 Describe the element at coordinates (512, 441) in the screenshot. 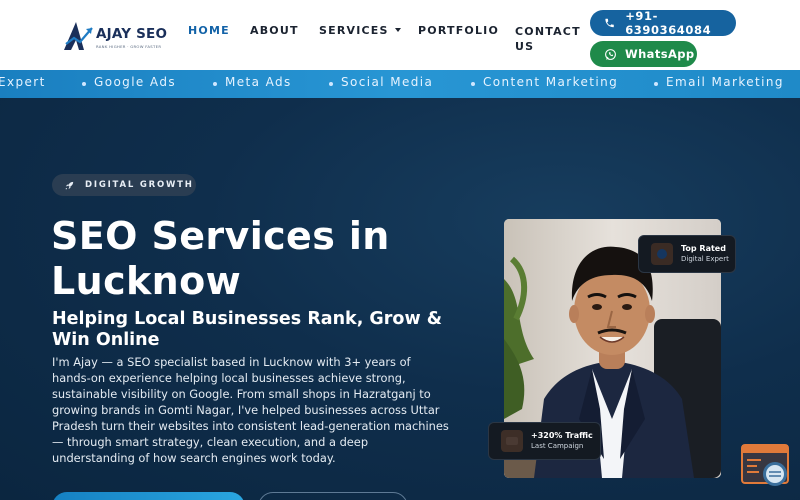

I see `chart-icon` at that location.